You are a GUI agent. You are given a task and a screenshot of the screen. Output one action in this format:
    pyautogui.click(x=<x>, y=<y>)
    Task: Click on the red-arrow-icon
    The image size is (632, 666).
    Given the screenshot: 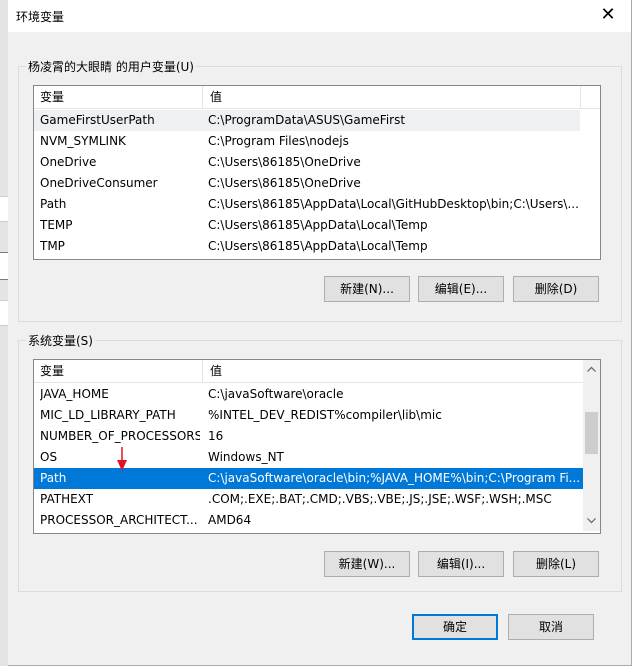 What is the action you would take?
    pyautogui.click(x=122, y=459)
    